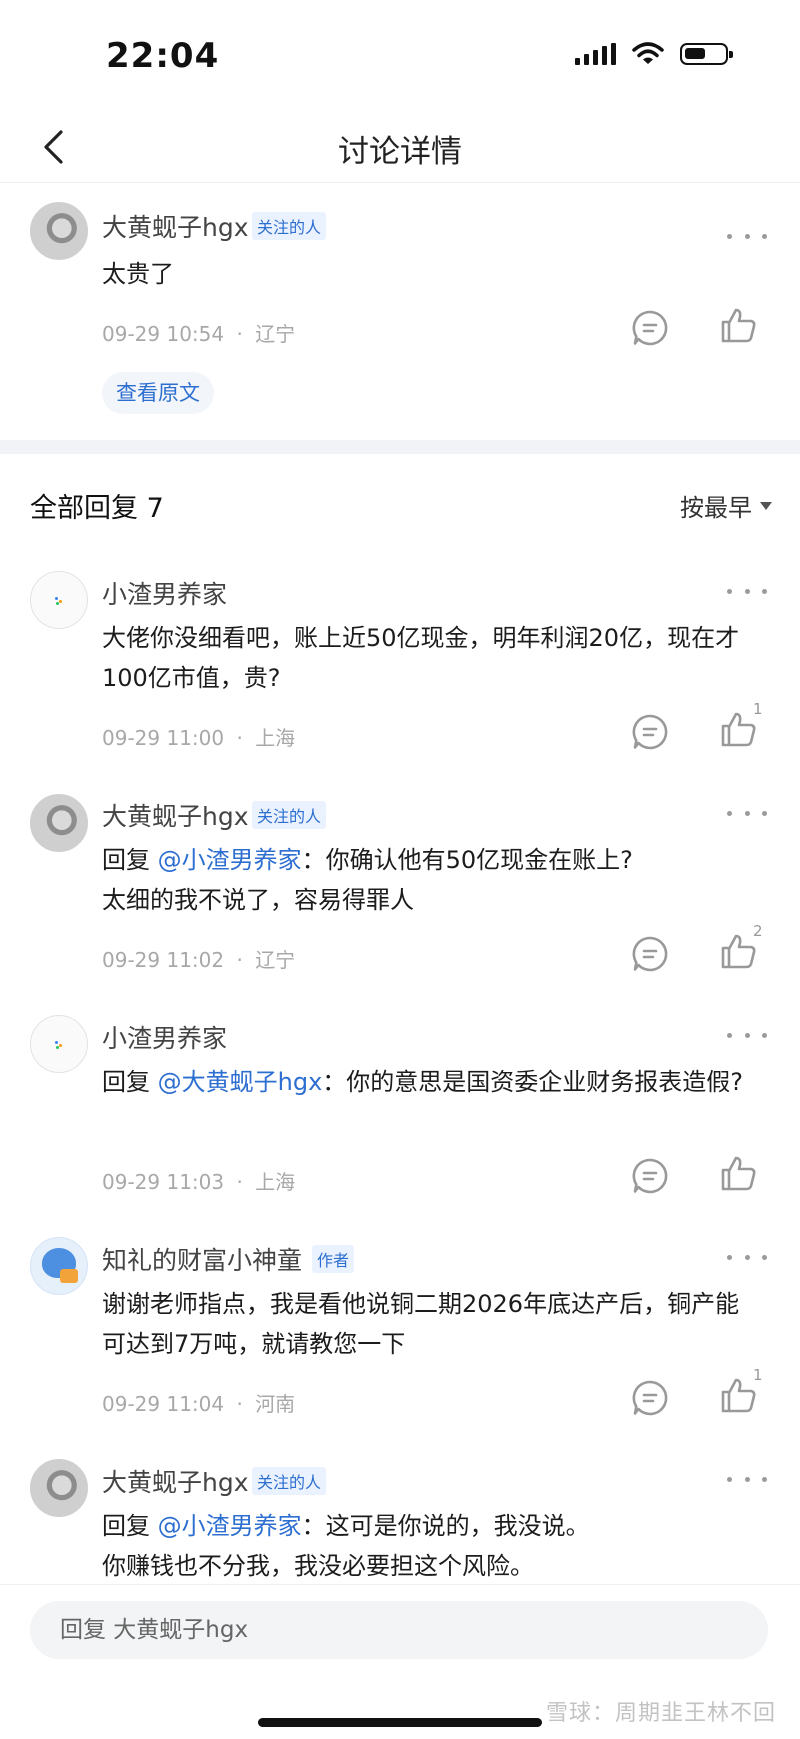 Image resolution: width=800 pixels, height=1739 pixels. What do you see at coordinates (163, 56) in the screenshot?
I see `status-time: 22:04` at bounding box center [163, 56].